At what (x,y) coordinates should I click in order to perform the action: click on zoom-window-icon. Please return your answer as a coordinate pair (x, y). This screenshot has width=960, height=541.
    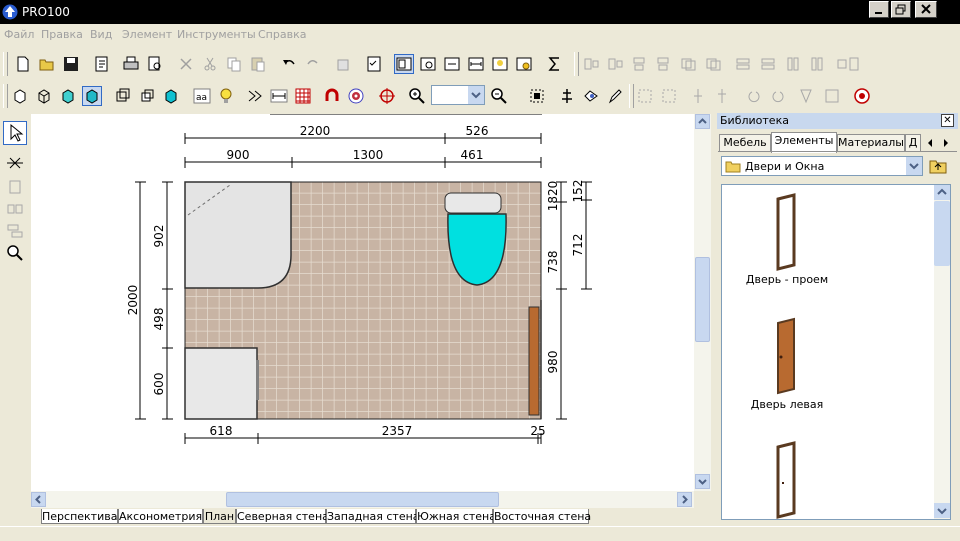
    Looking at the image, I should click on (428, 64).